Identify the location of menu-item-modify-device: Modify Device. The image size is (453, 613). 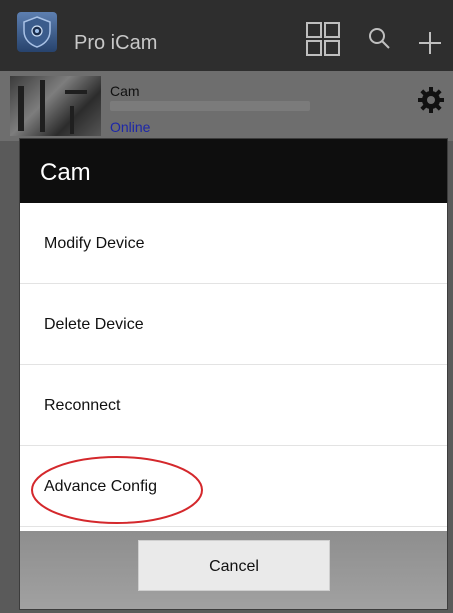
(233, 243).